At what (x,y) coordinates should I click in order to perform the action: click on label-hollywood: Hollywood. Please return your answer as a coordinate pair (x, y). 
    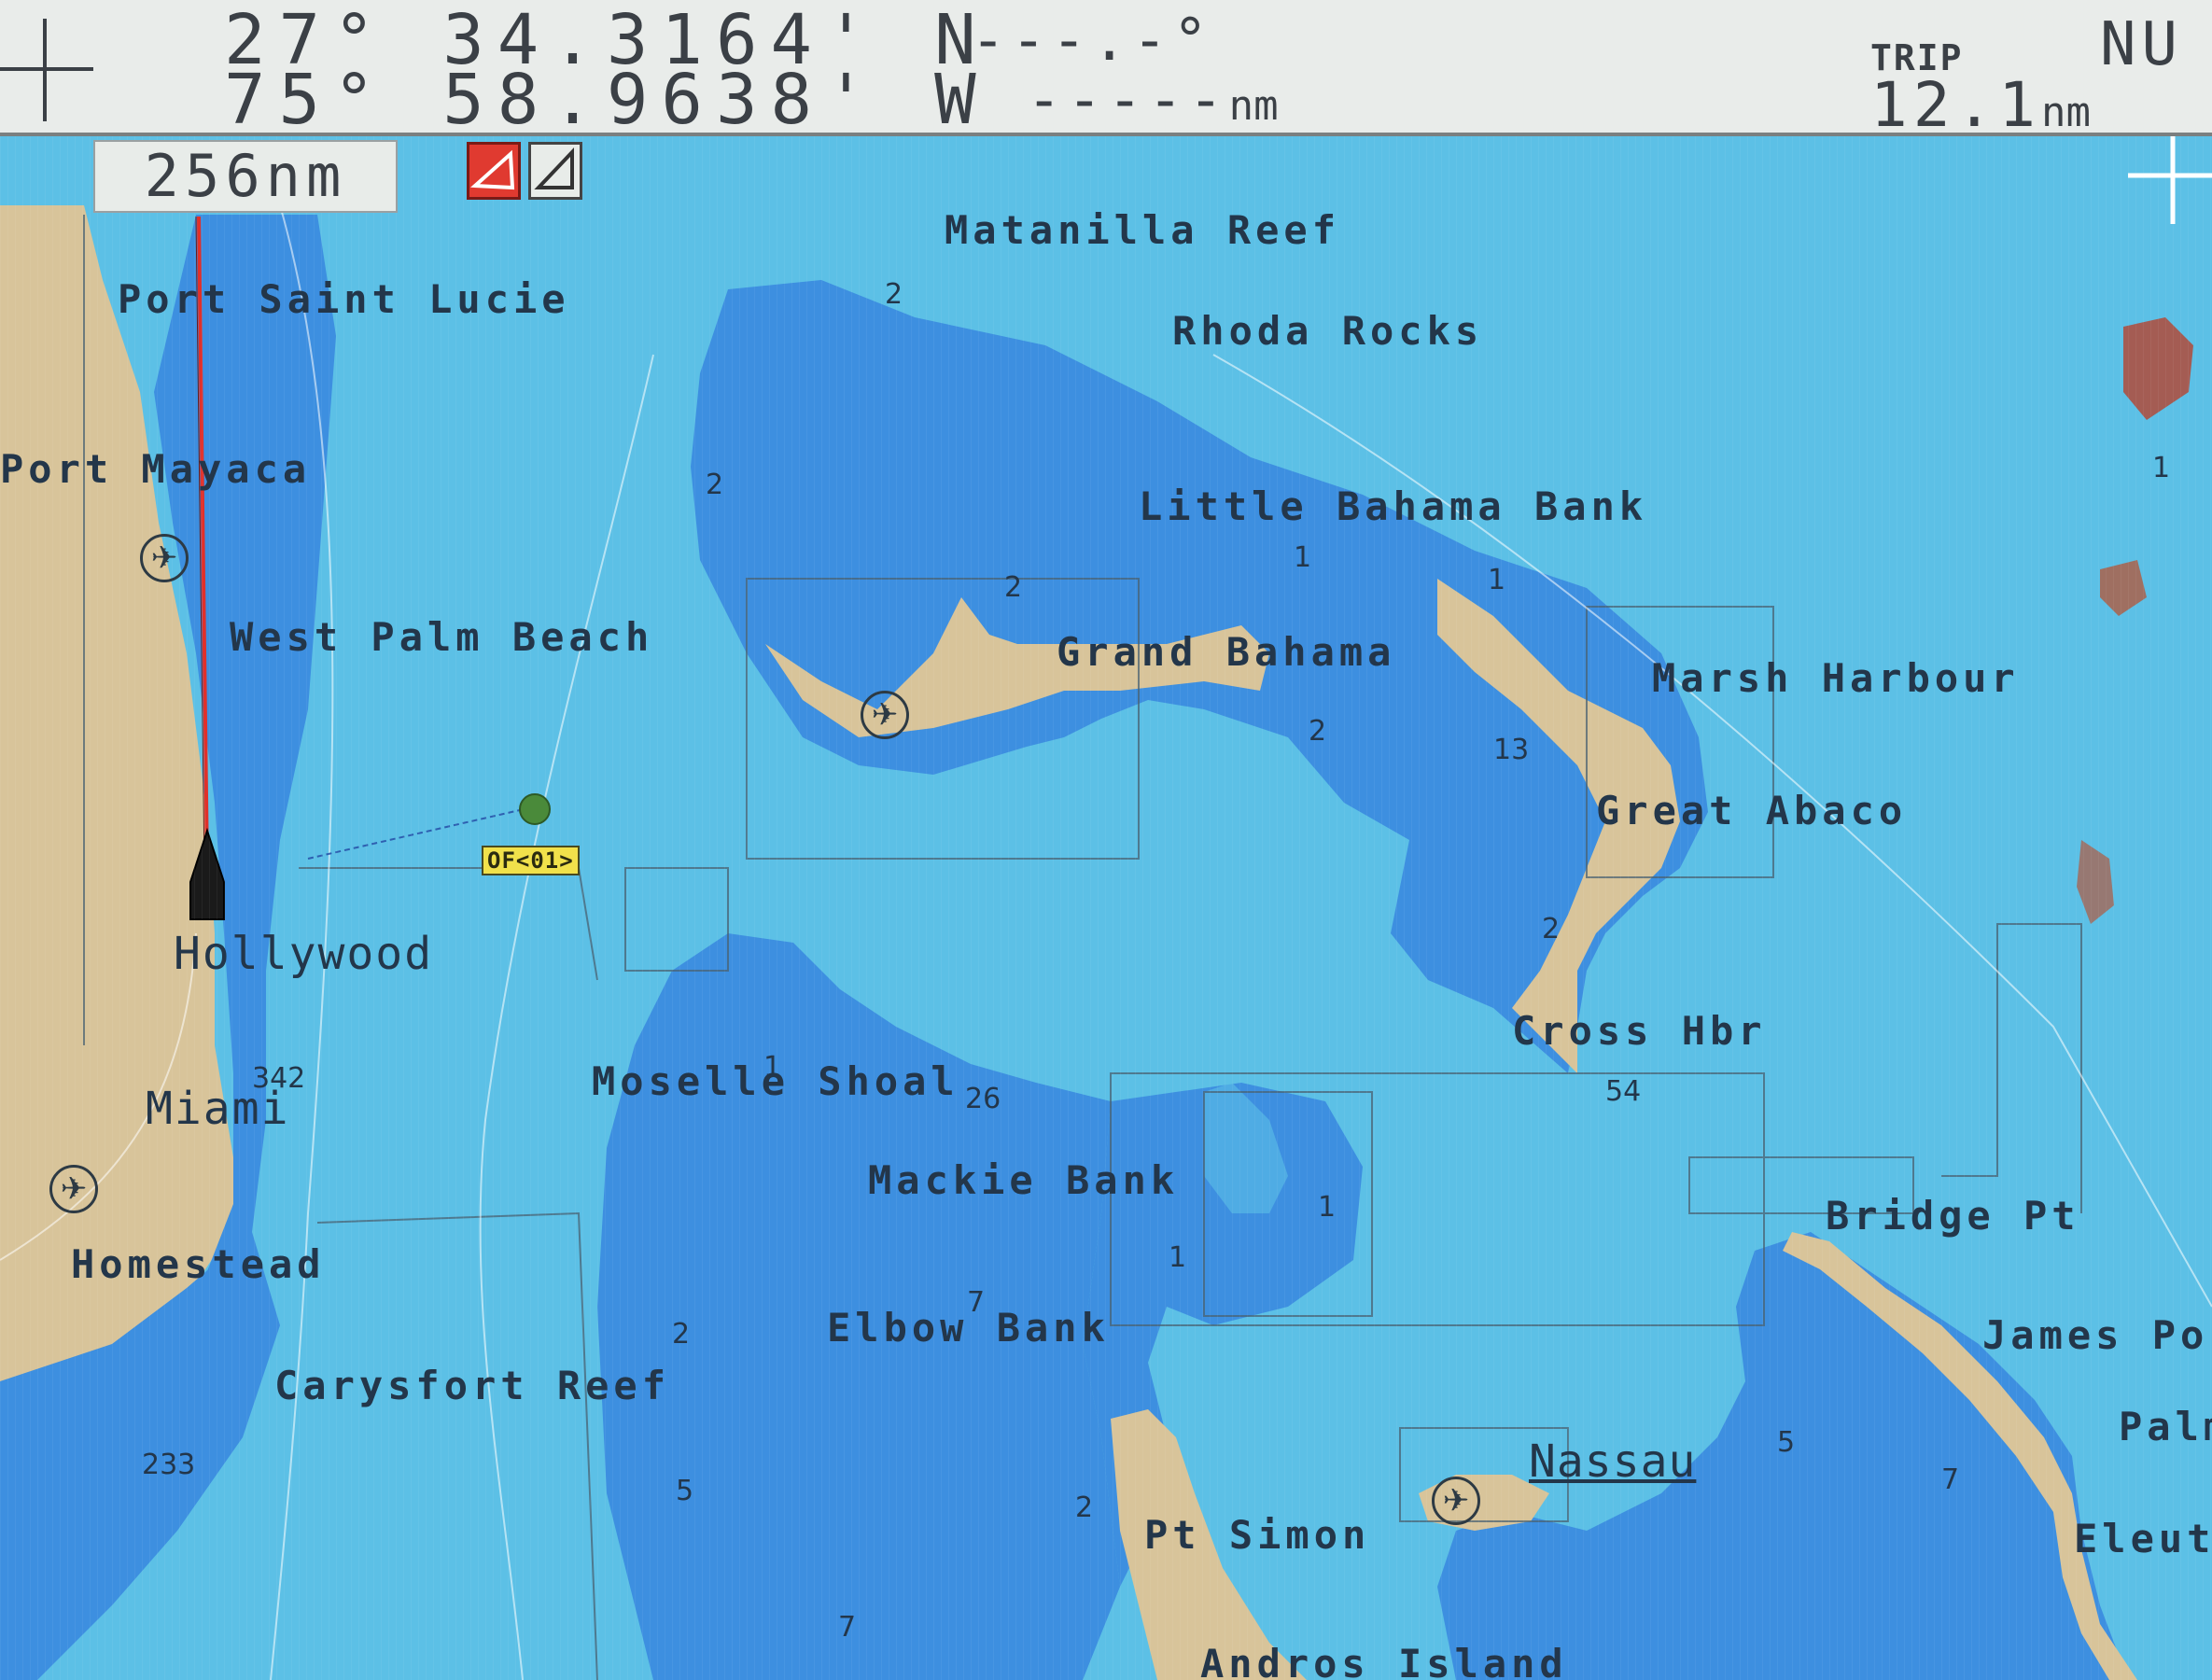
    Looking at the image, I should click on (304, 954).